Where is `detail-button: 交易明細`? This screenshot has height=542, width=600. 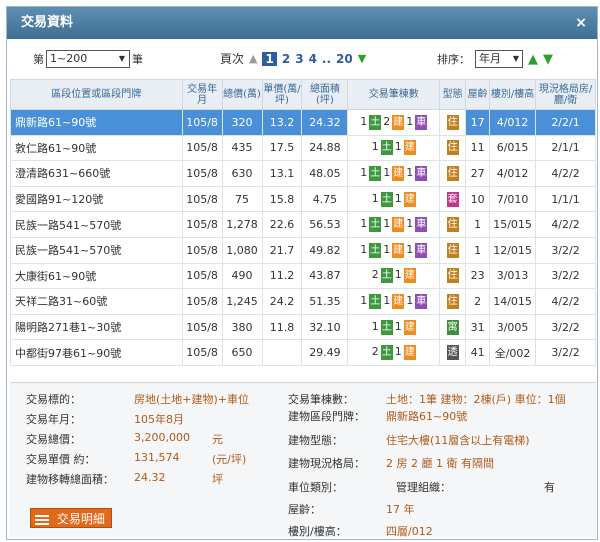 detail-button: 交易明細 is located at coordinates (71, 518).